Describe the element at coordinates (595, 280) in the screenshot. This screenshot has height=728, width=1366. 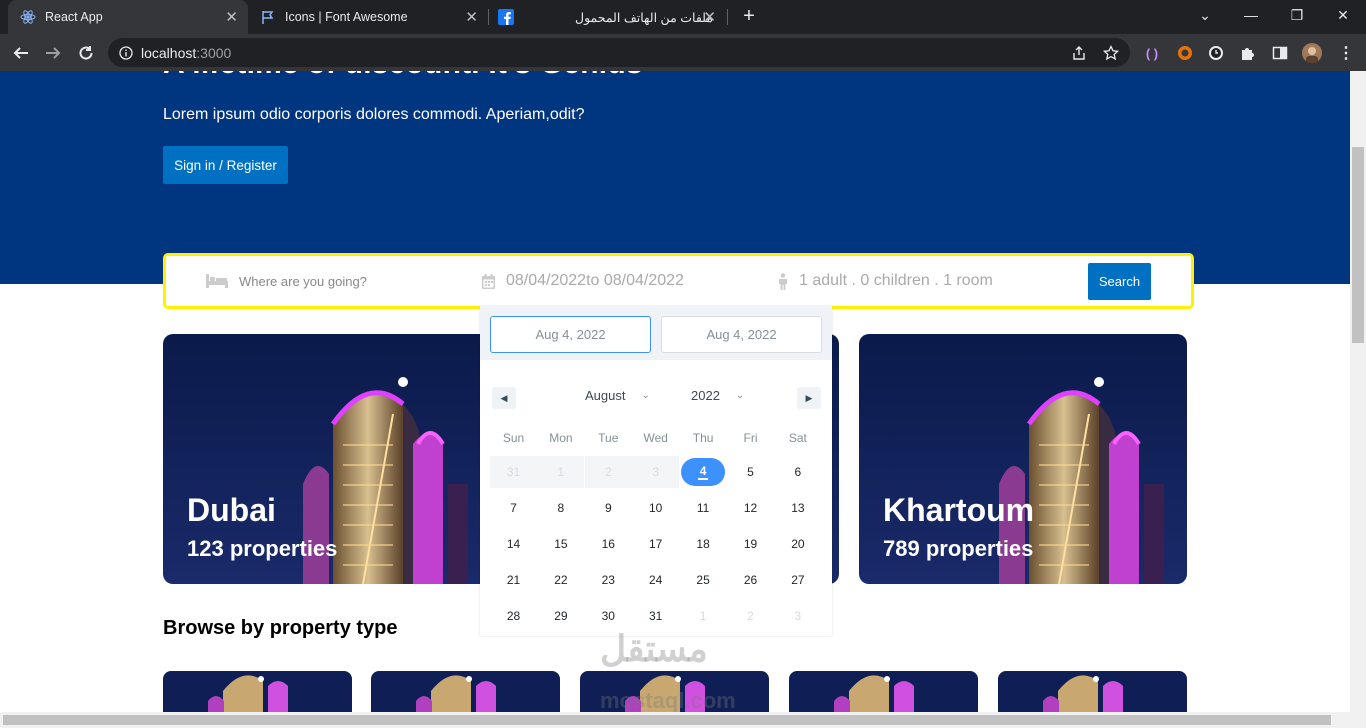
I see `date-range-text: 08/04/2022to 08/04/2022` at that location.